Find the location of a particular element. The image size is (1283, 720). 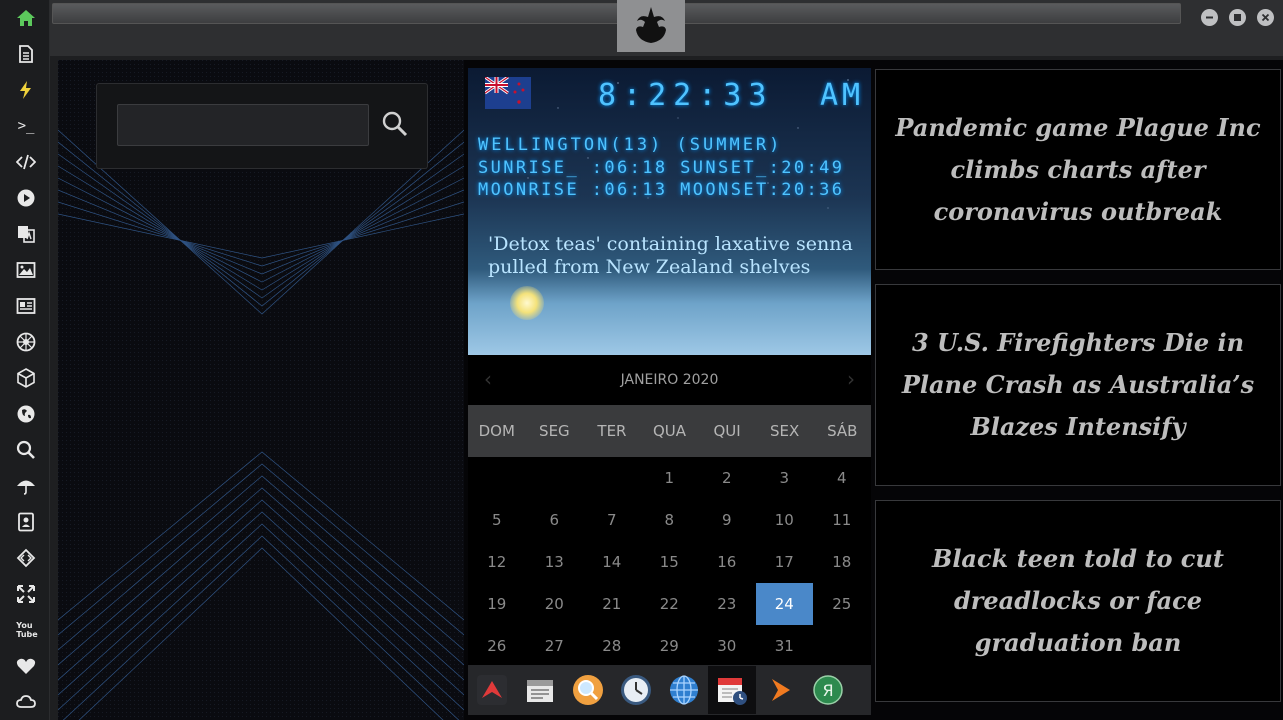

rebel-alliance-icon is located at coordinates (651, 25).